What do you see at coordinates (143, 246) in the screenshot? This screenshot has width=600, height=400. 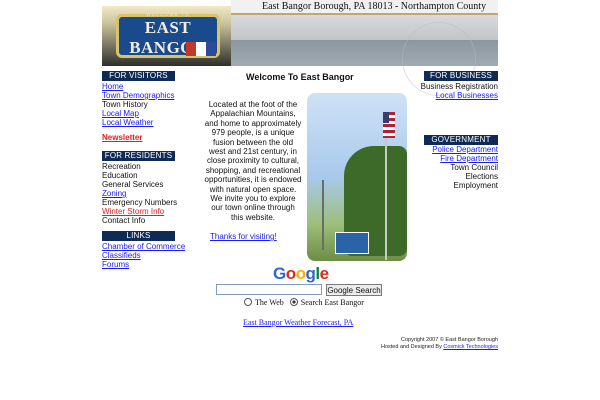 I see `nav-chamber-of-commerce: Chamber of Commerce` at bounding box center [143, 246].